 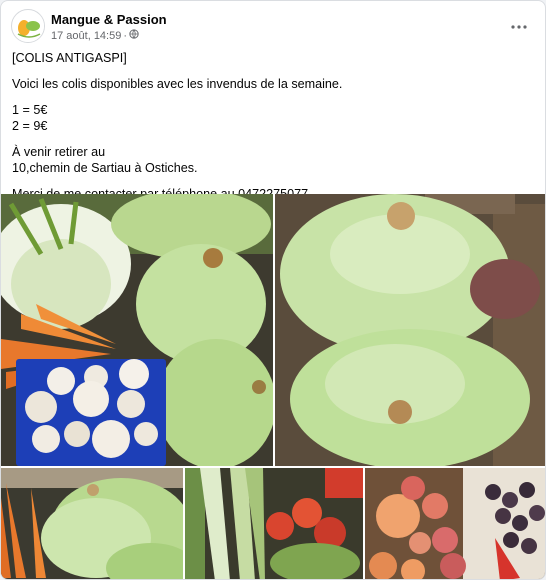 I want to click on more-options-button, so click(x=519, y=27).